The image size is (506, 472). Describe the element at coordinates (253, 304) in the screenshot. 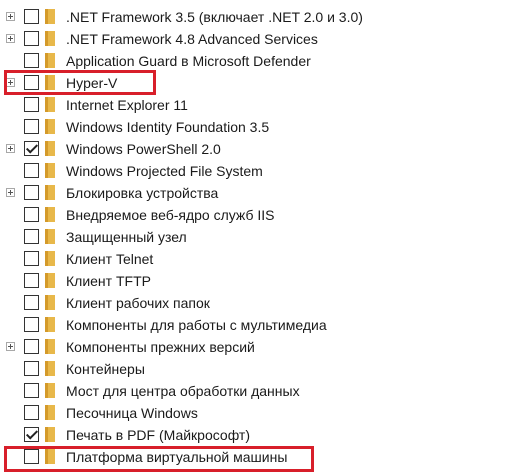

I see `feature-row: Клиент рабочих папок` at that location.